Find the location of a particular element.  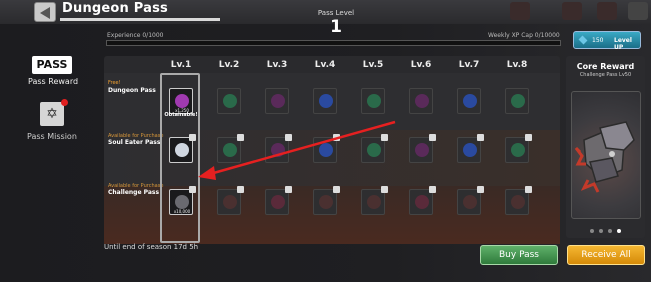

experience-bar is located at coordinates (333, 43).